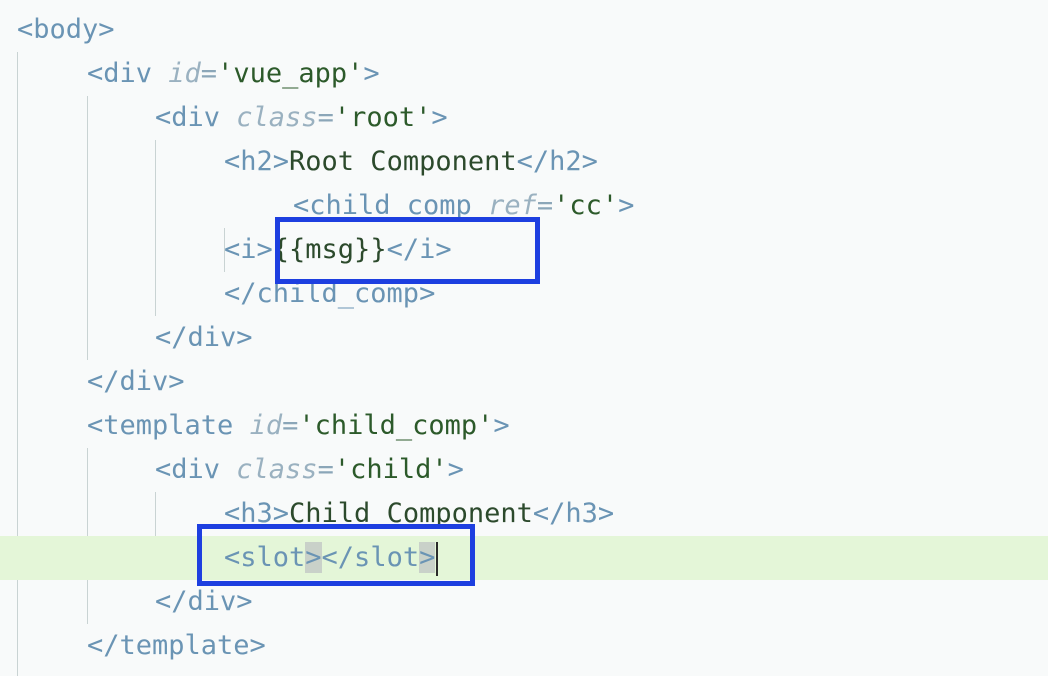  I want to click on code-line: <template id='child_comp'>, so click(524, 426).